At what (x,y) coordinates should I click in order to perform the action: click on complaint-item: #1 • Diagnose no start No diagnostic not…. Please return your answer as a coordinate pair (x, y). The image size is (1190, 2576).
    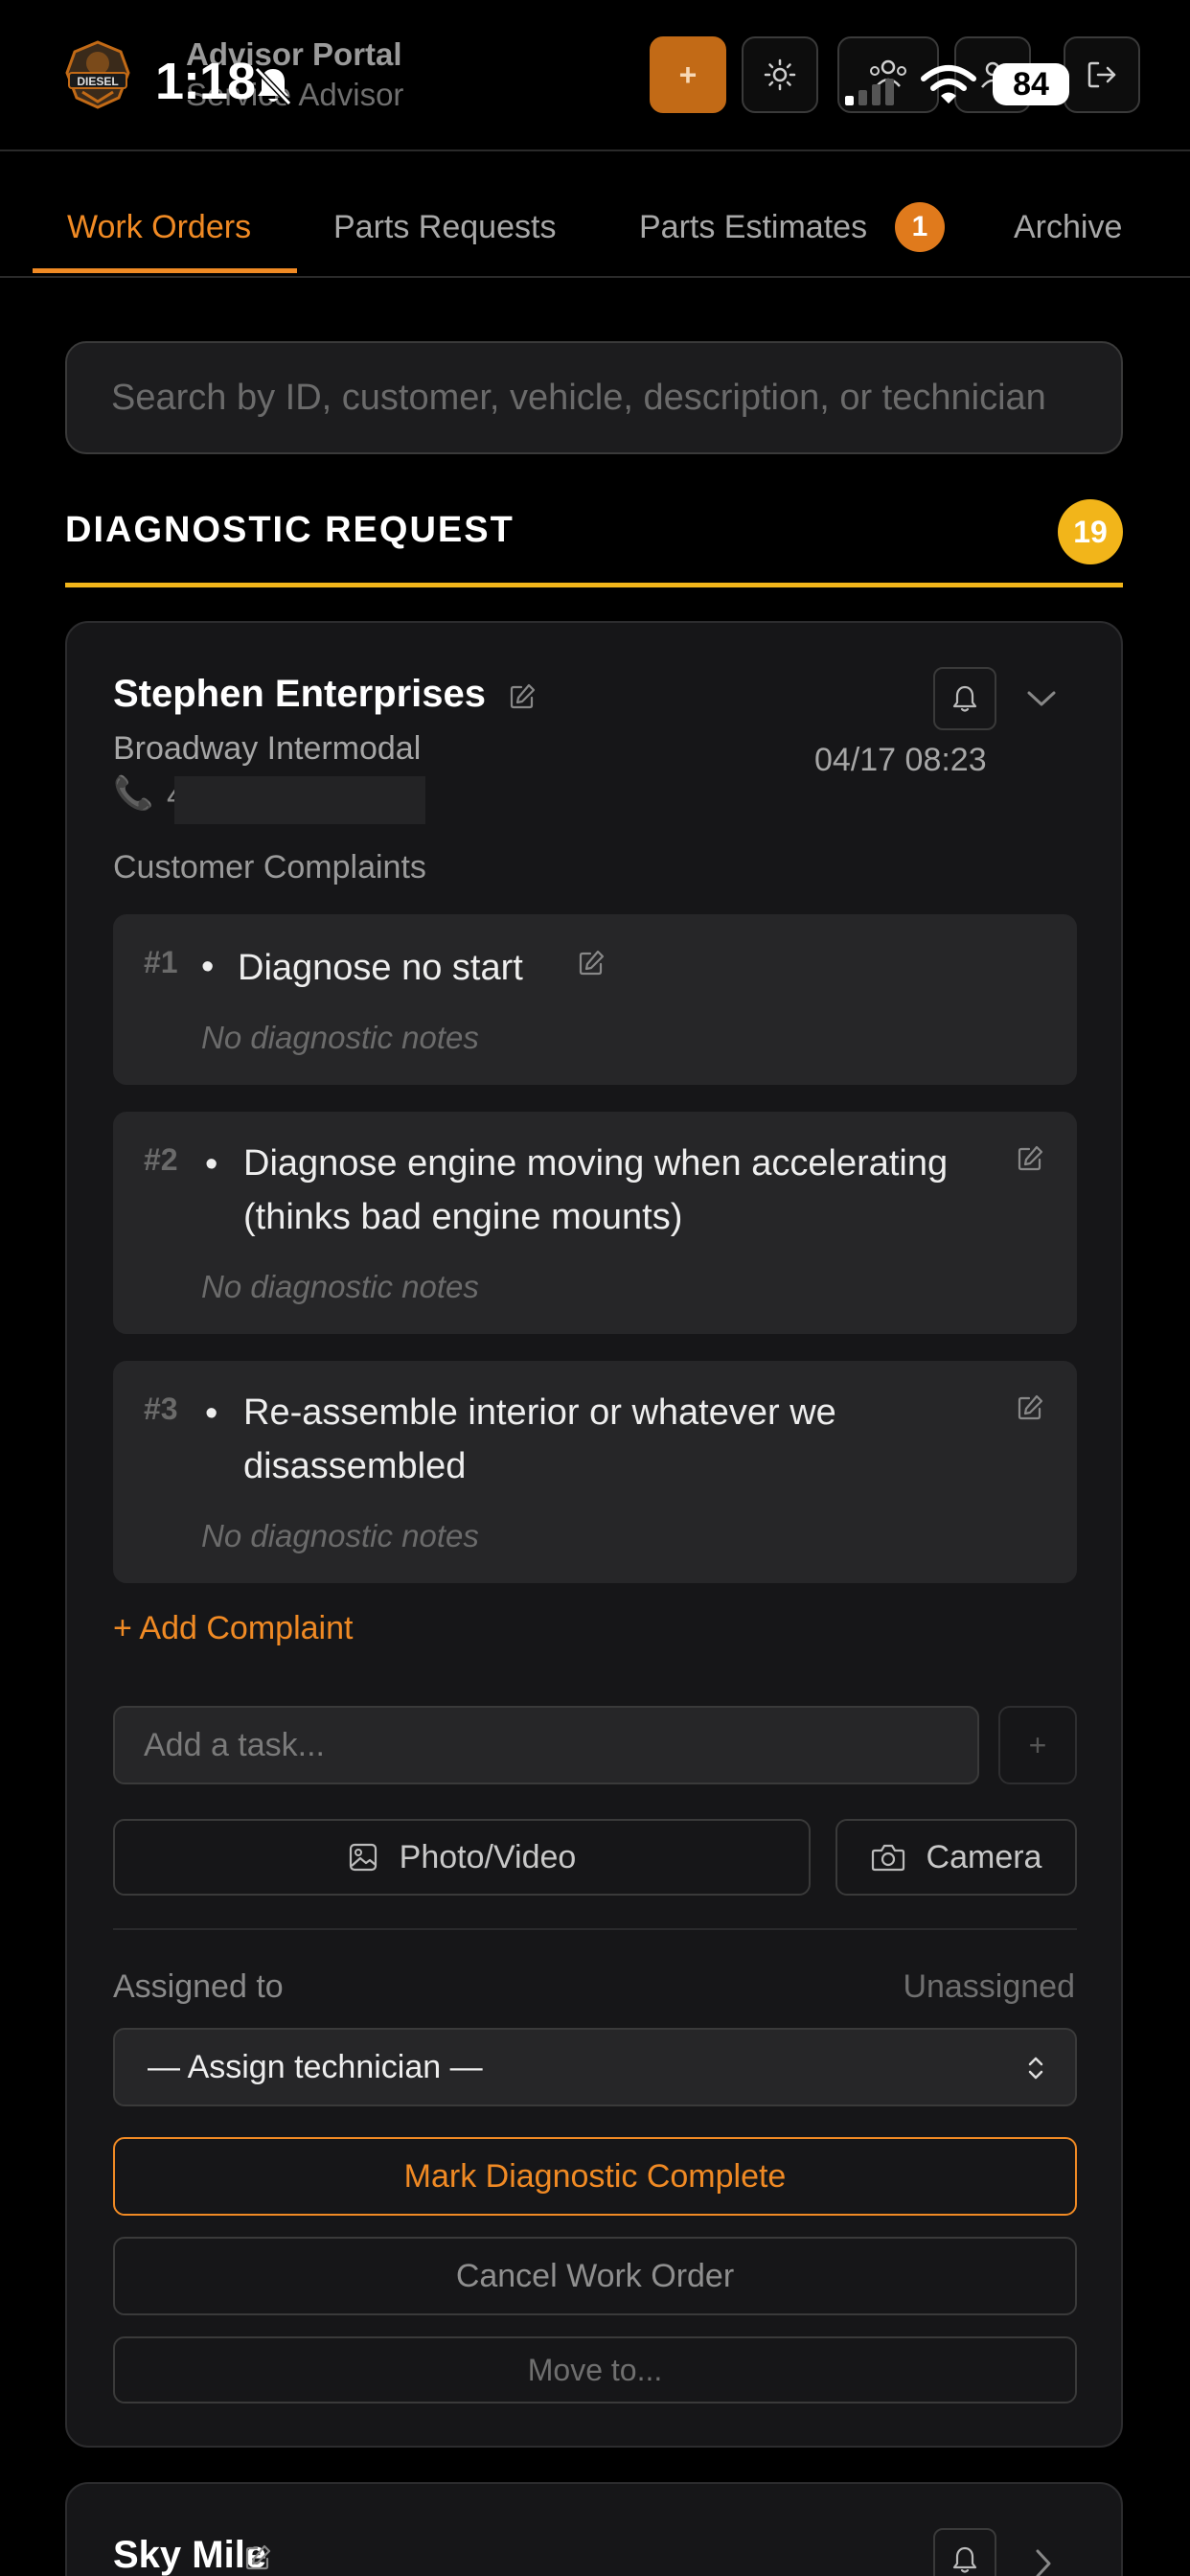
    Looking at the image, I should click on (595, 1000).